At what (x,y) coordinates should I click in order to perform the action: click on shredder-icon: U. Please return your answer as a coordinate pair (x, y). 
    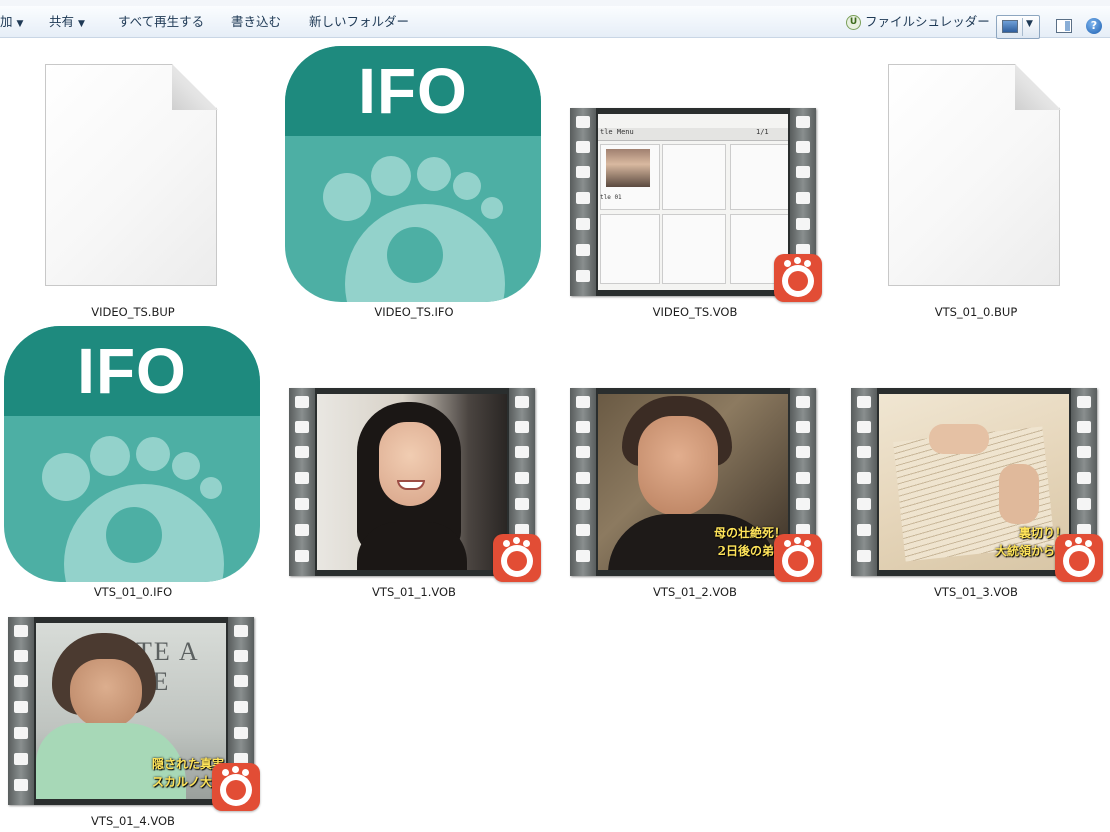
    Looking at the image, I should click on (853, 22).